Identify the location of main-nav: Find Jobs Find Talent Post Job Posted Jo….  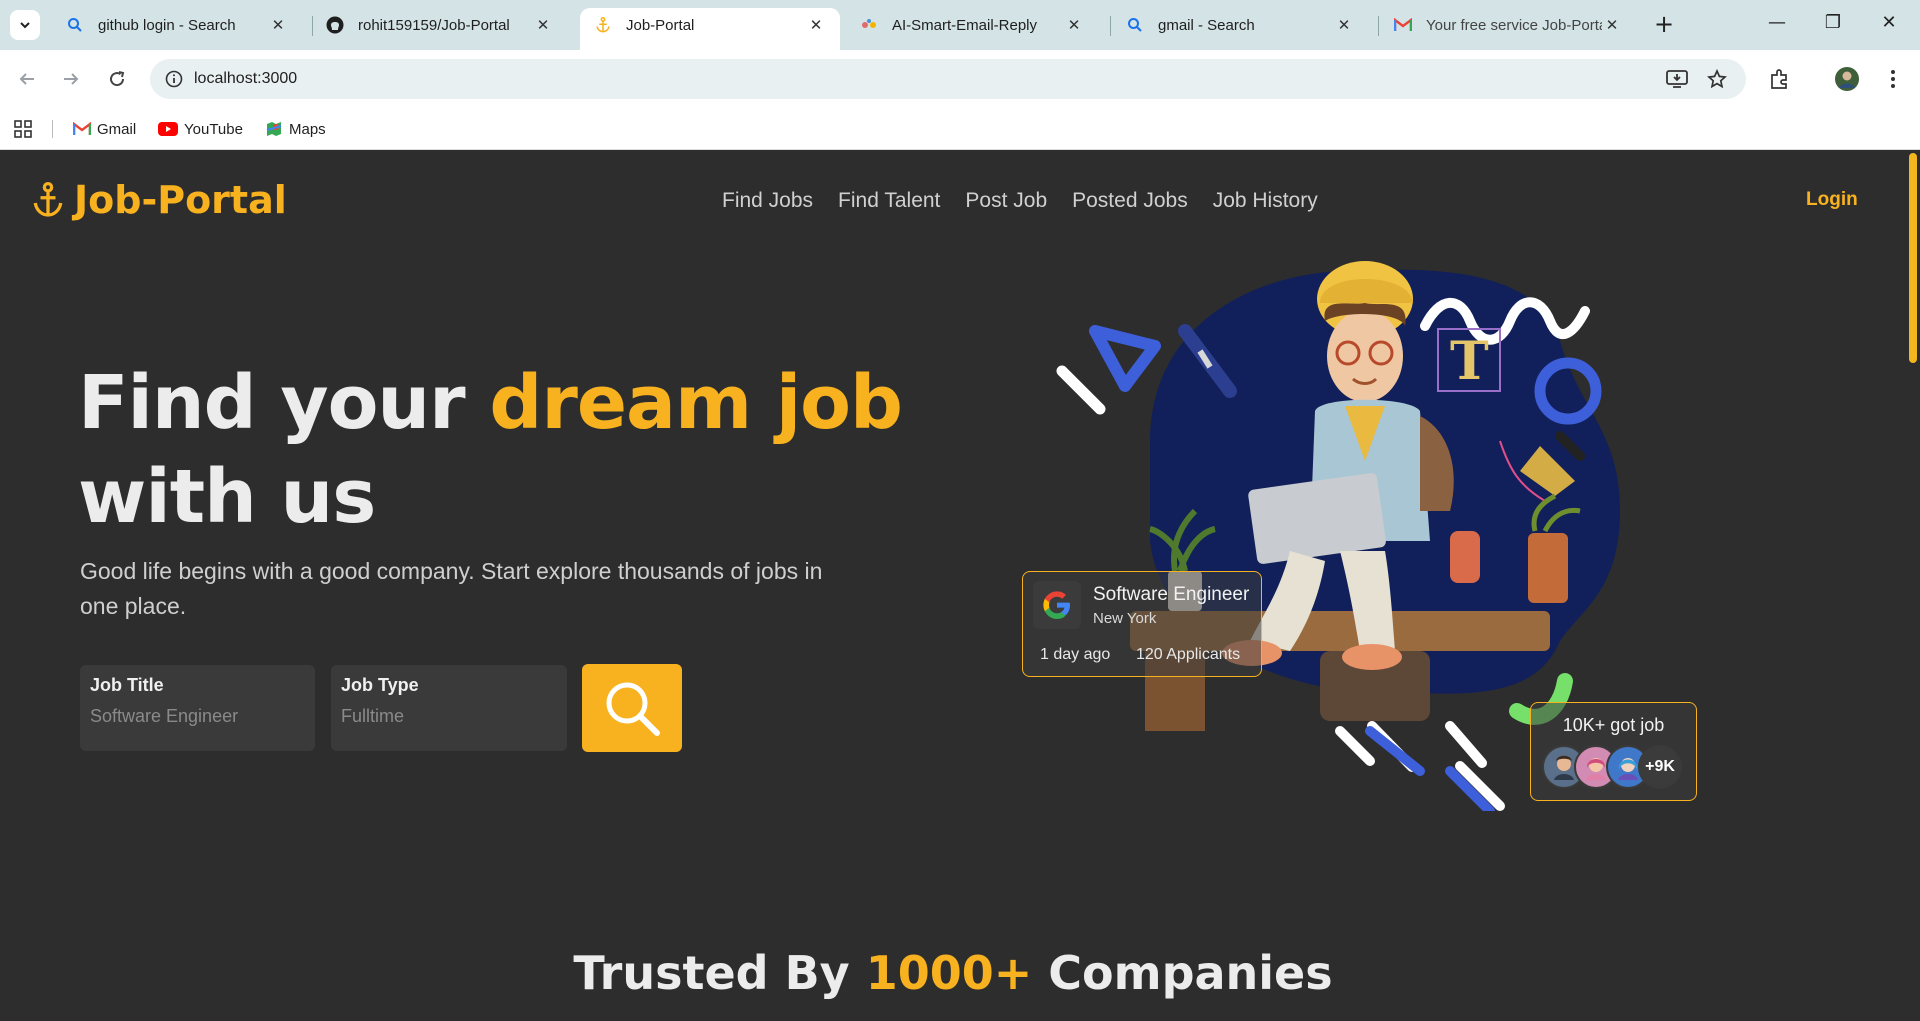
(1032, 201).